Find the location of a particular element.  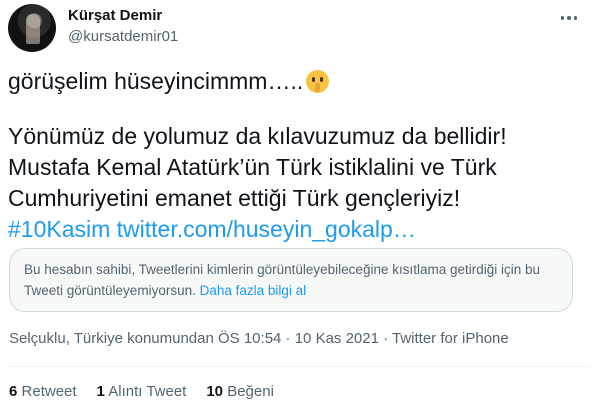

likes-stat: 10 Beğeni is located at coordinates (240, 391).